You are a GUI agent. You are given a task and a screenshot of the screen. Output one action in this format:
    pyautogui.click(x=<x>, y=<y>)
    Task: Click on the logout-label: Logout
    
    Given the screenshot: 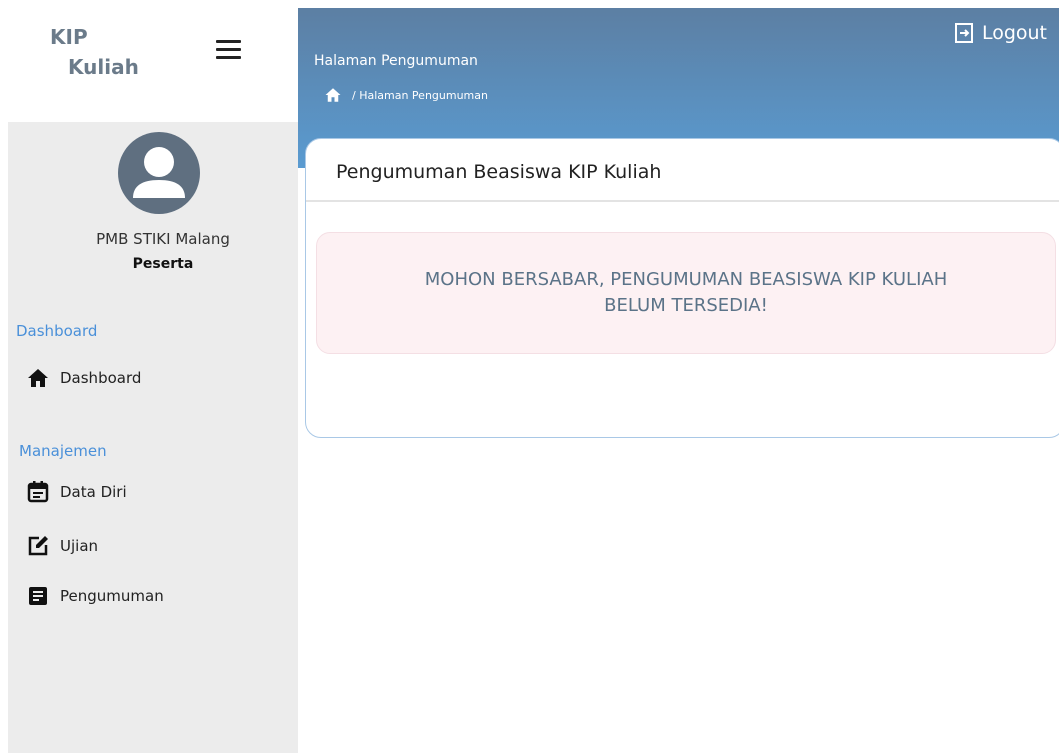 What is the action you would take?
    pyautogui.click(x=1014, y=33)
    